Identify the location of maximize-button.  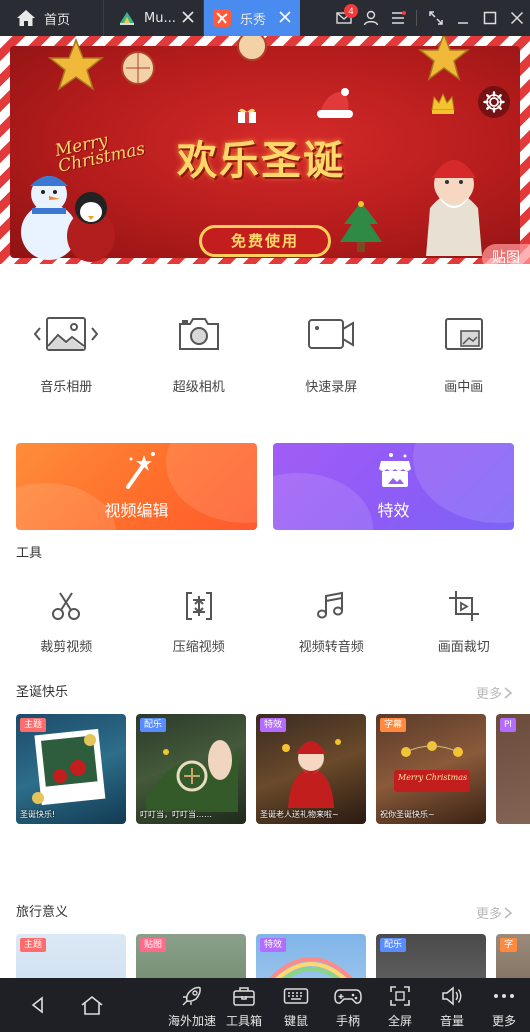
(489, 18).